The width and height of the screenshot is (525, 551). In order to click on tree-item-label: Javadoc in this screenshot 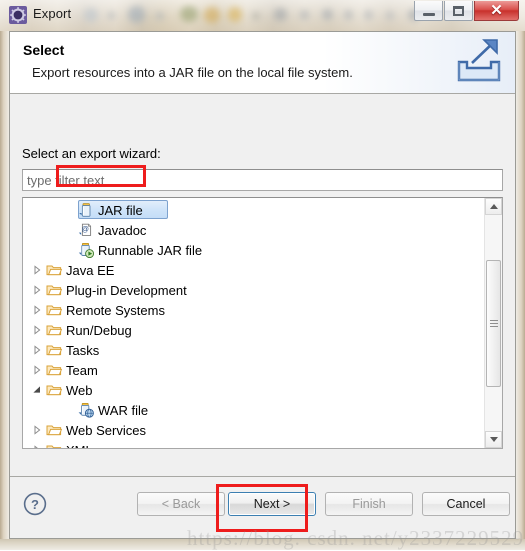, I will do `click(122, 230)`.